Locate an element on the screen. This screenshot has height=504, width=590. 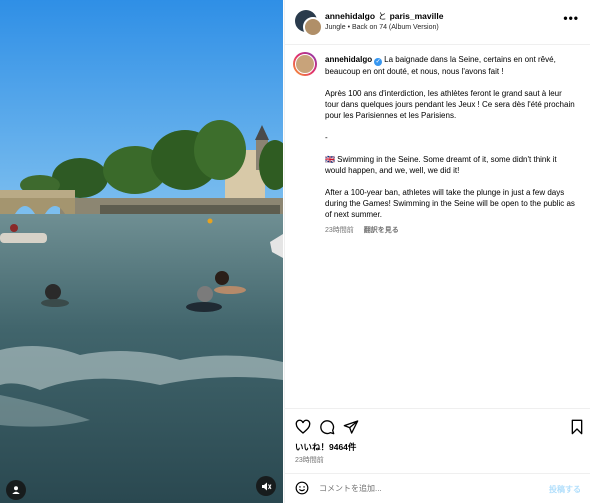
verified-badge-icon: ✓ is located at coordinates (378, 62).